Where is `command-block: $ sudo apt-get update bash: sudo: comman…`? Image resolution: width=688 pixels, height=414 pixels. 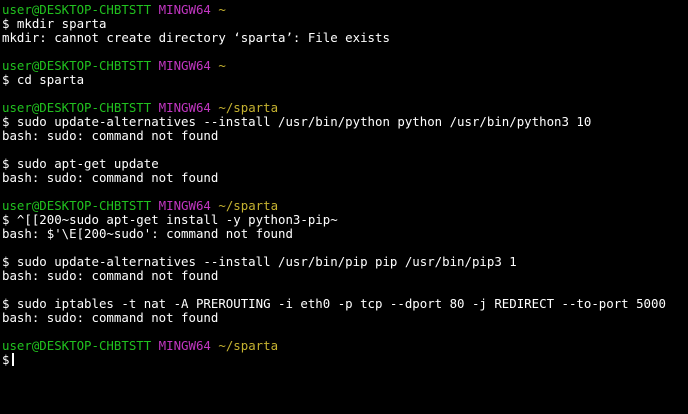 command-block: $ sudo apt-get update bash: sudo: comman… is located at coordinates (345, 171).